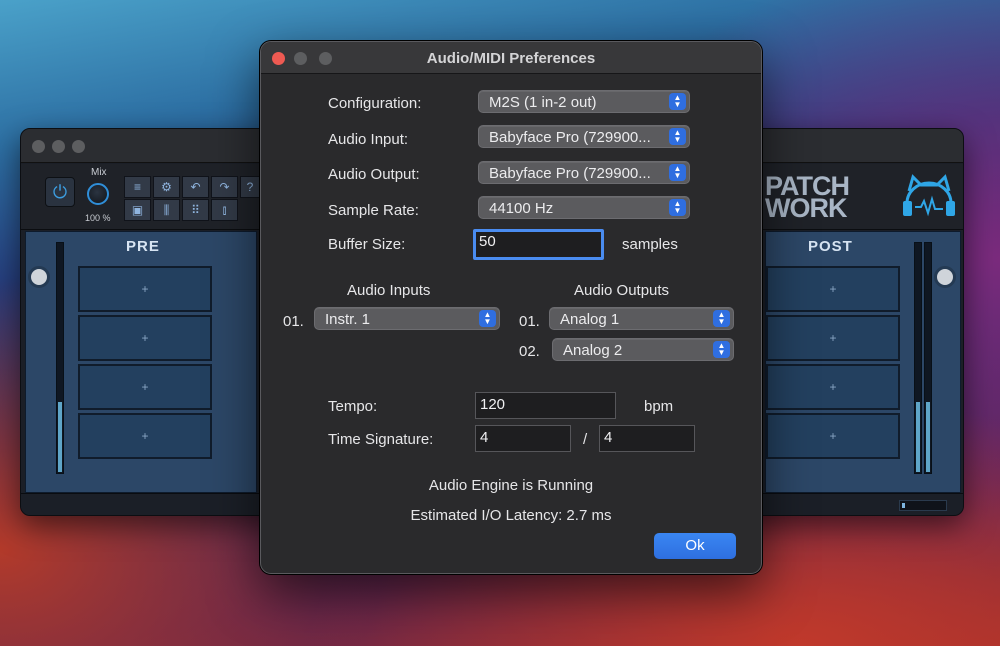 Image resolution: width=1000 pixels, height=646 pixels. What do you see at coordinates (584, 136) in the screenshot?
I see `audio-input-select: Babyface Pro (729900... ▲ ▼` at bounding box center [584, 136].